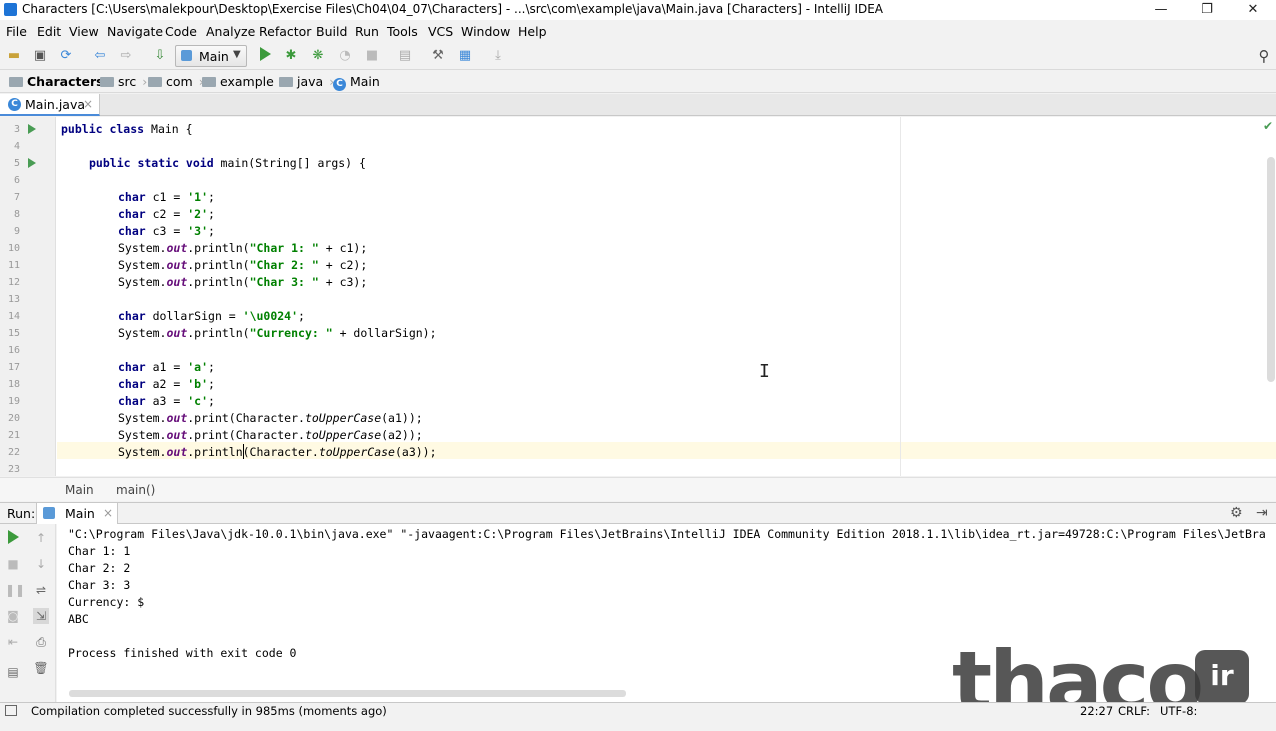  I want to click on scroll-to-end-icon: ⇲, so click(41, 616).